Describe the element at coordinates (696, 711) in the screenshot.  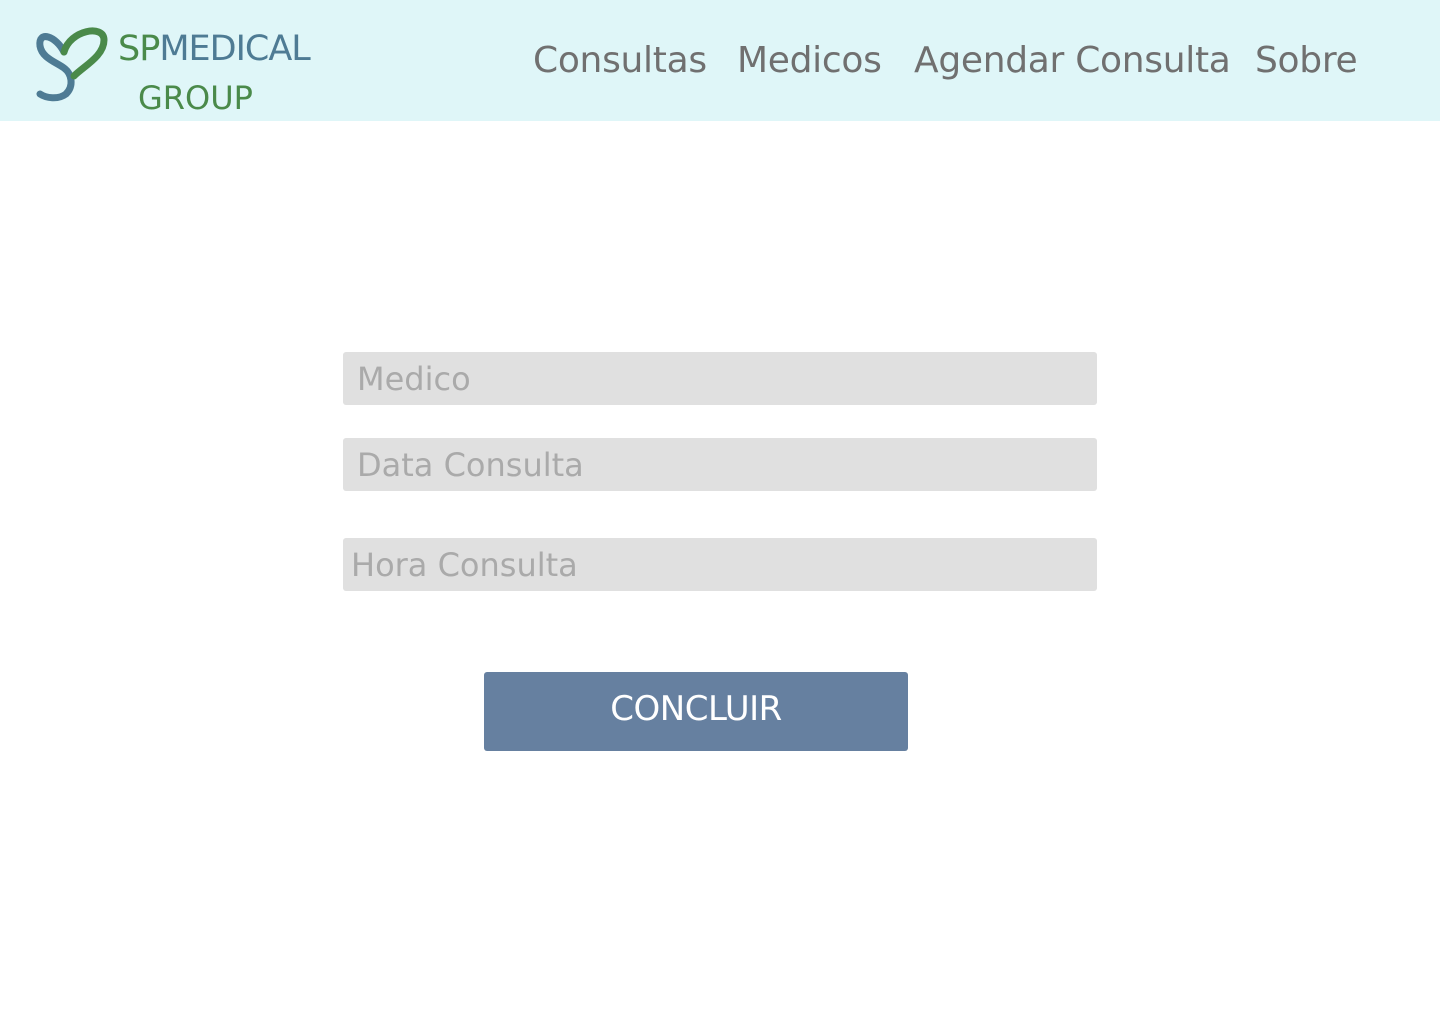
I see `concluir-button: CONCLUIR` at that location.